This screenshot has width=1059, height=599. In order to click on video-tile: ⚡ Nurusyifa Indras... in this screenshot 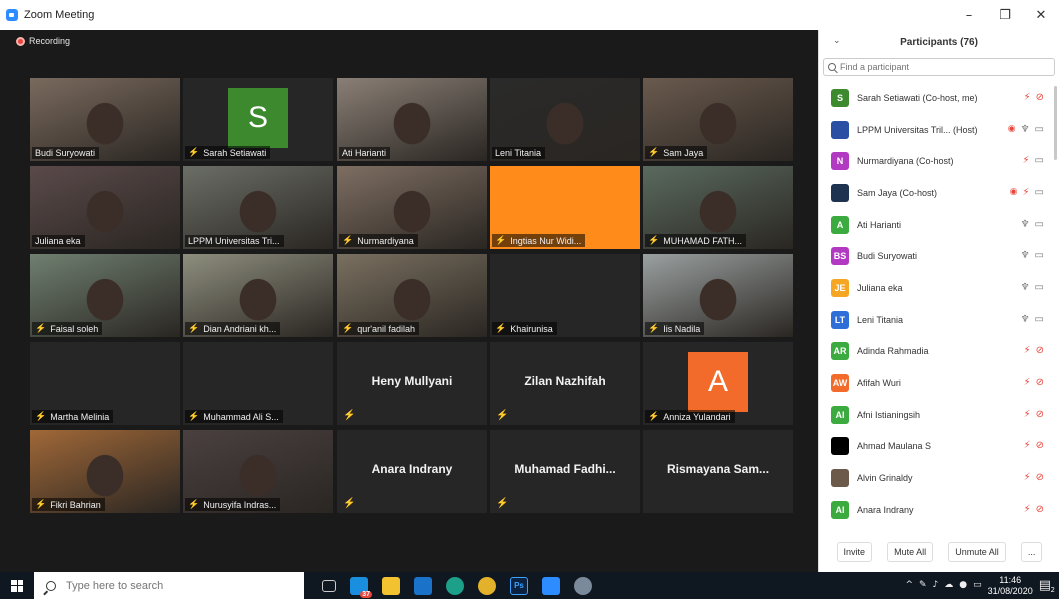, I will do `click(258, 471)`.